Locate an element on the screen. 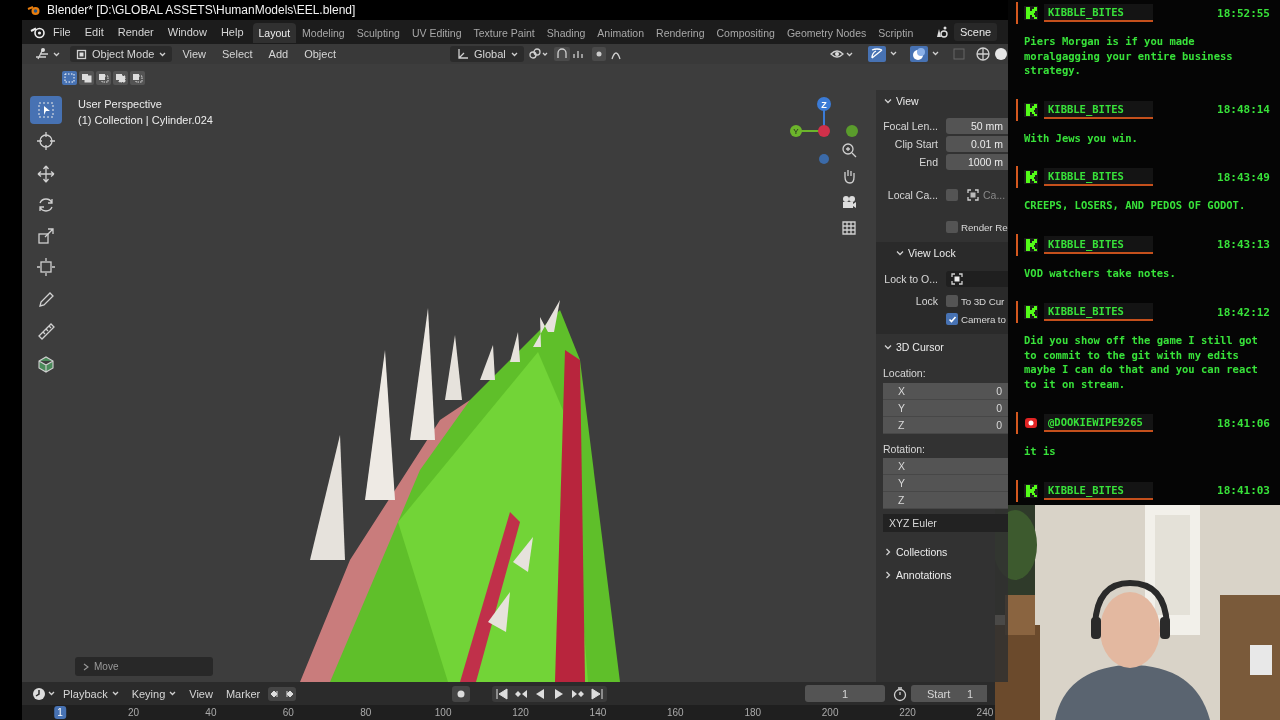  menu-item: File is located at coordinates (62, 32).